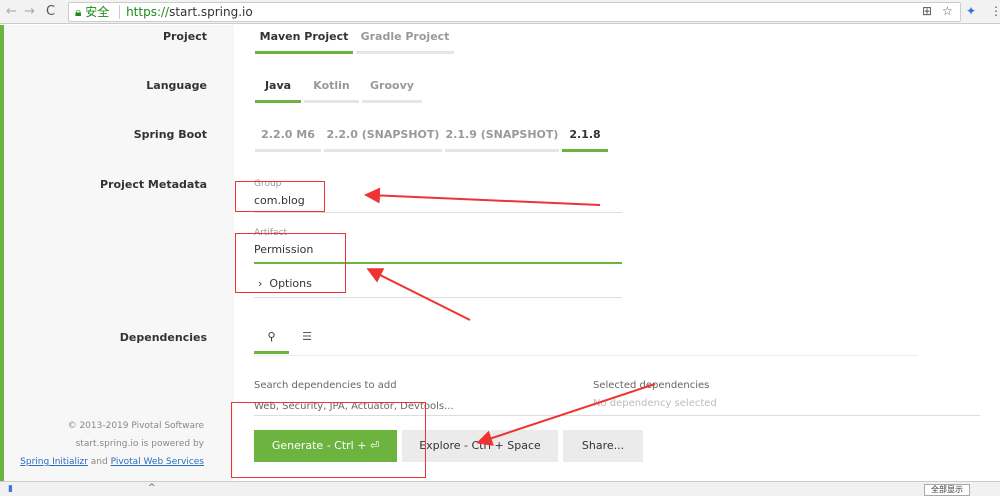 This screenshot has height=496, width=1000. I want to click on pivotal-web-services-link: Pivotal Web Services, so click(157, 462).